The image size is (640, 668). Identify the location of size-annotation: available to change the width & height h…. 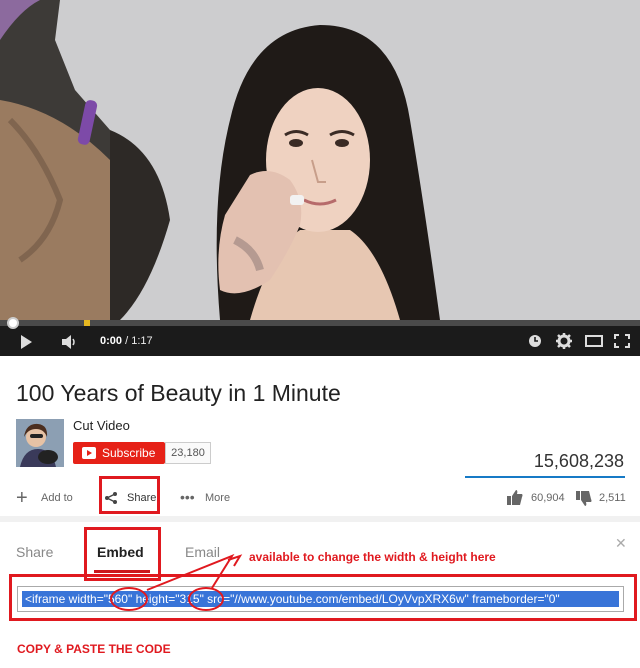
(372, 557).